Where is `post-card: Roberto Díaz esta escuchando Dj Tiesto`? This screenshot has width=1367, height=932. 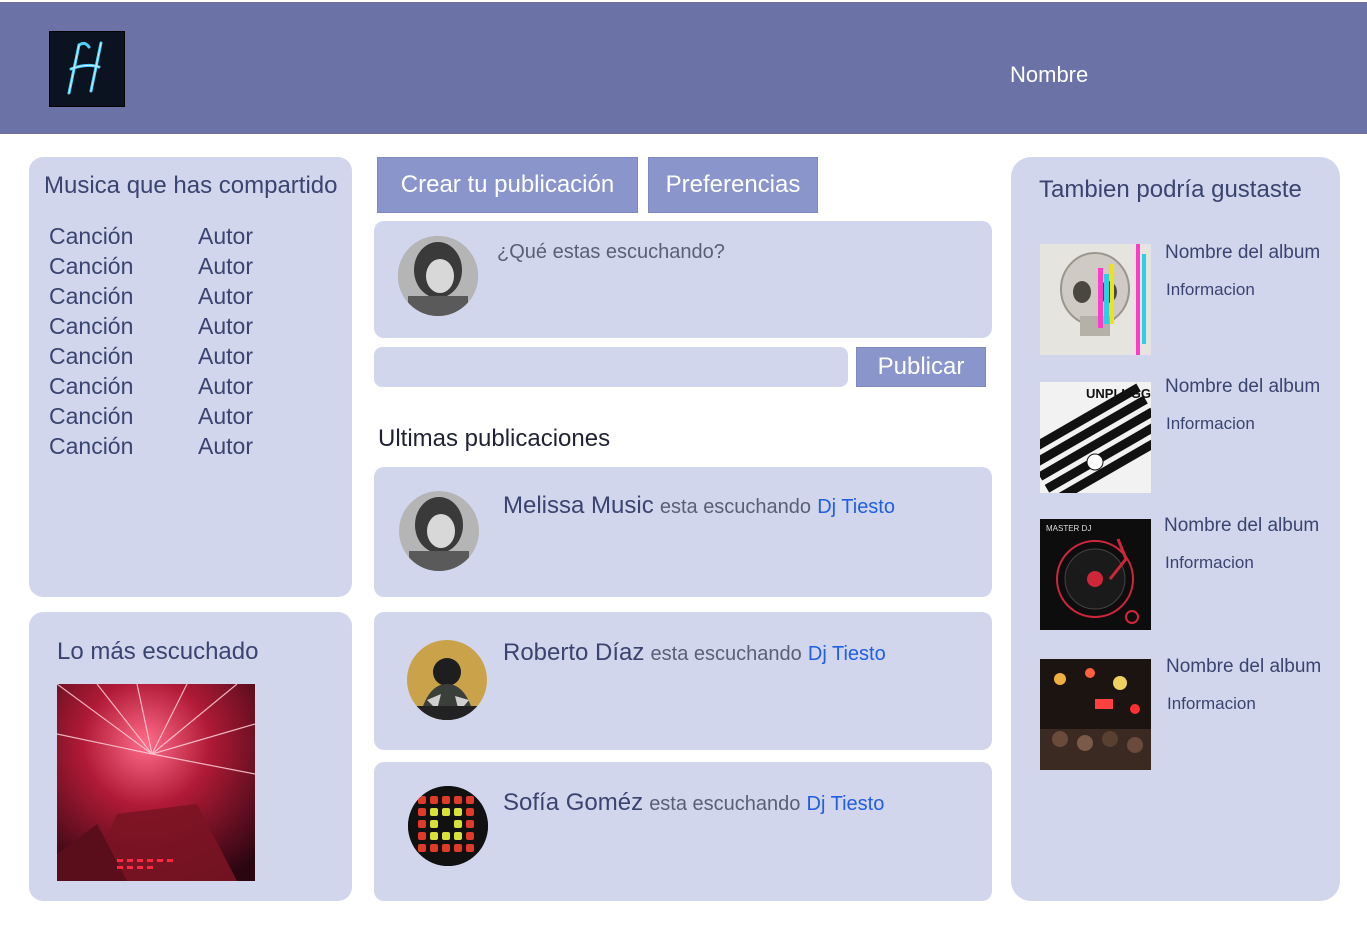 post-card: Roberto Díaz esta escuchando Dj Tiesto is located at coordinates (683, 681).